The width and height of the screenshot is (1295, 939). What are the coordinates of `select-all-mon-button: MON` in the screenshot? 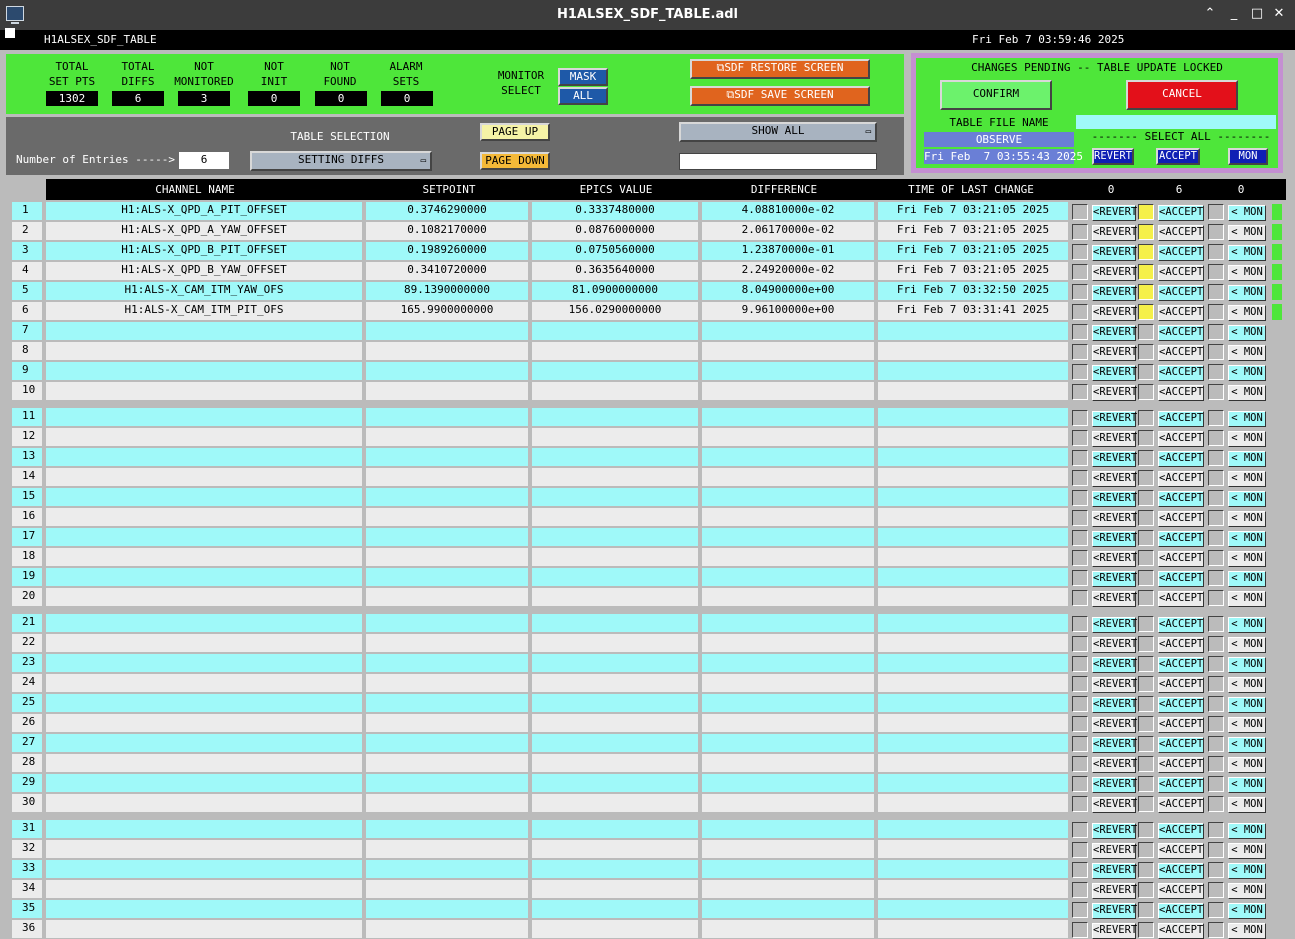 It's located at (1248, 156).